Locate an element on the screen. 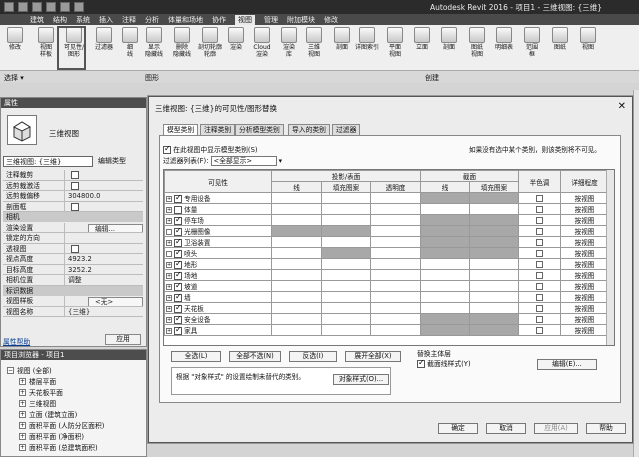 The image size is (639, 457). ribbon-tool-7: 剖切轮廓 轮廓 is located at coordinates (210, 42).